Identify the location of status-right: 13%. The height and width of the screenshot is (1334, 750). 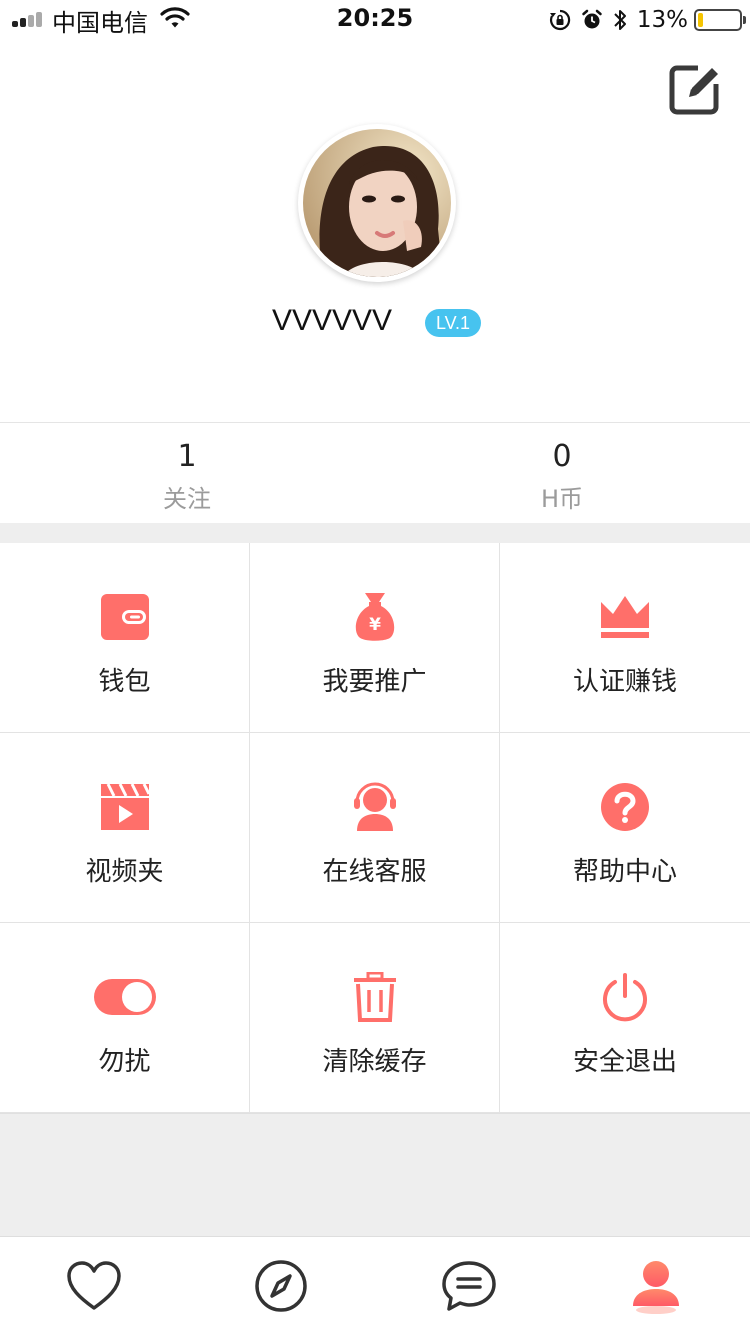
(642, 20).